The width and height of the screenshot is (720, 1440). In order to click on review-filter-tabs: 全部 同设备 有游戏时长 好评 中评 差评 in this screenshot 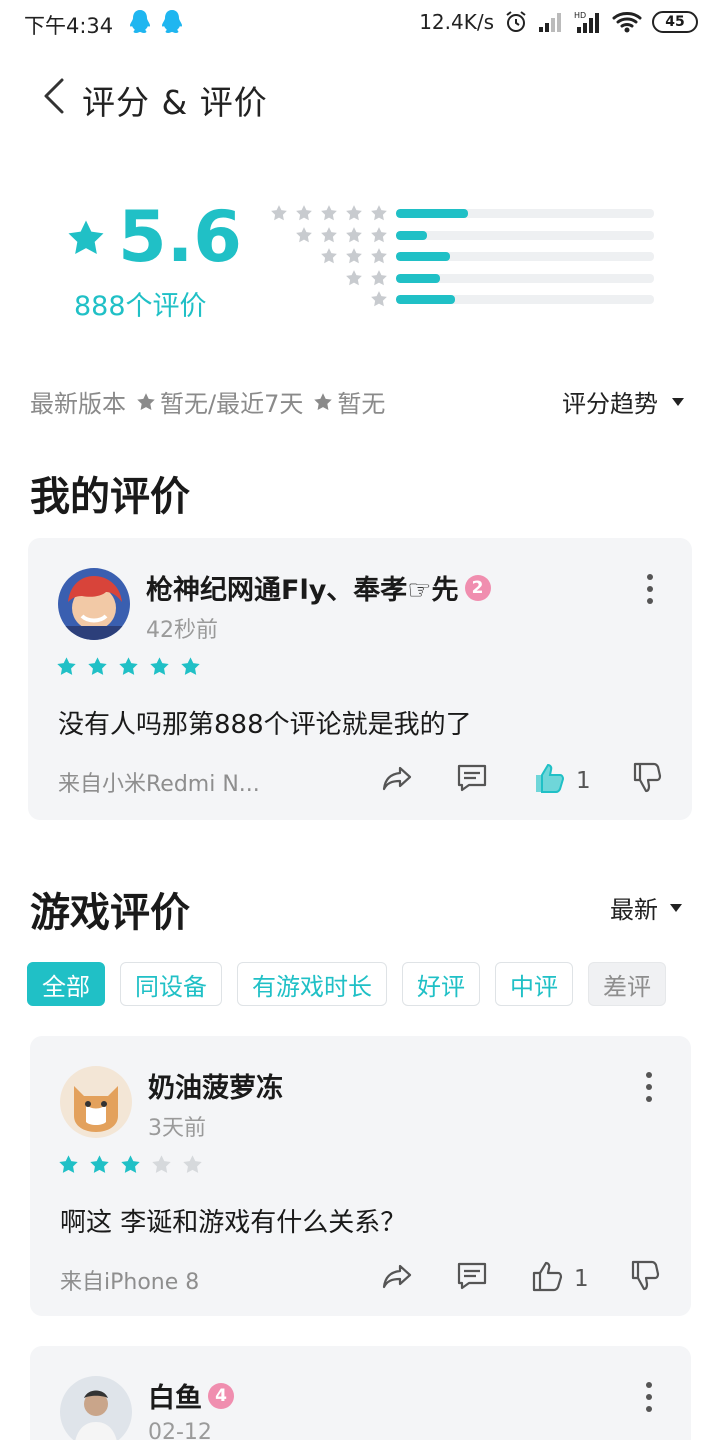, I will do `click(346, 984)`.